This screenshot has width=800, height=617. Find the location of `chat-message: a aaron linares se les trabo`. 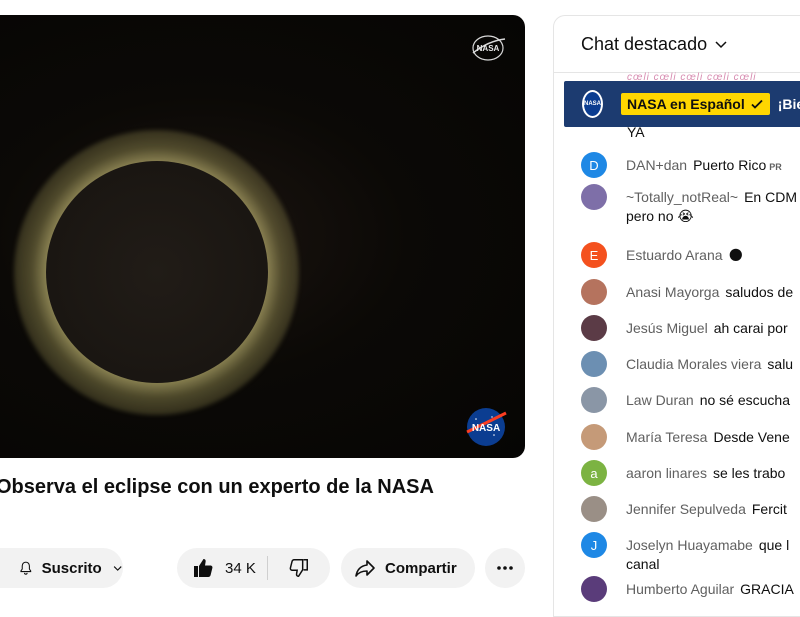

chat-message: a aaron linares se les trabo is located at coordinates (690, 473).